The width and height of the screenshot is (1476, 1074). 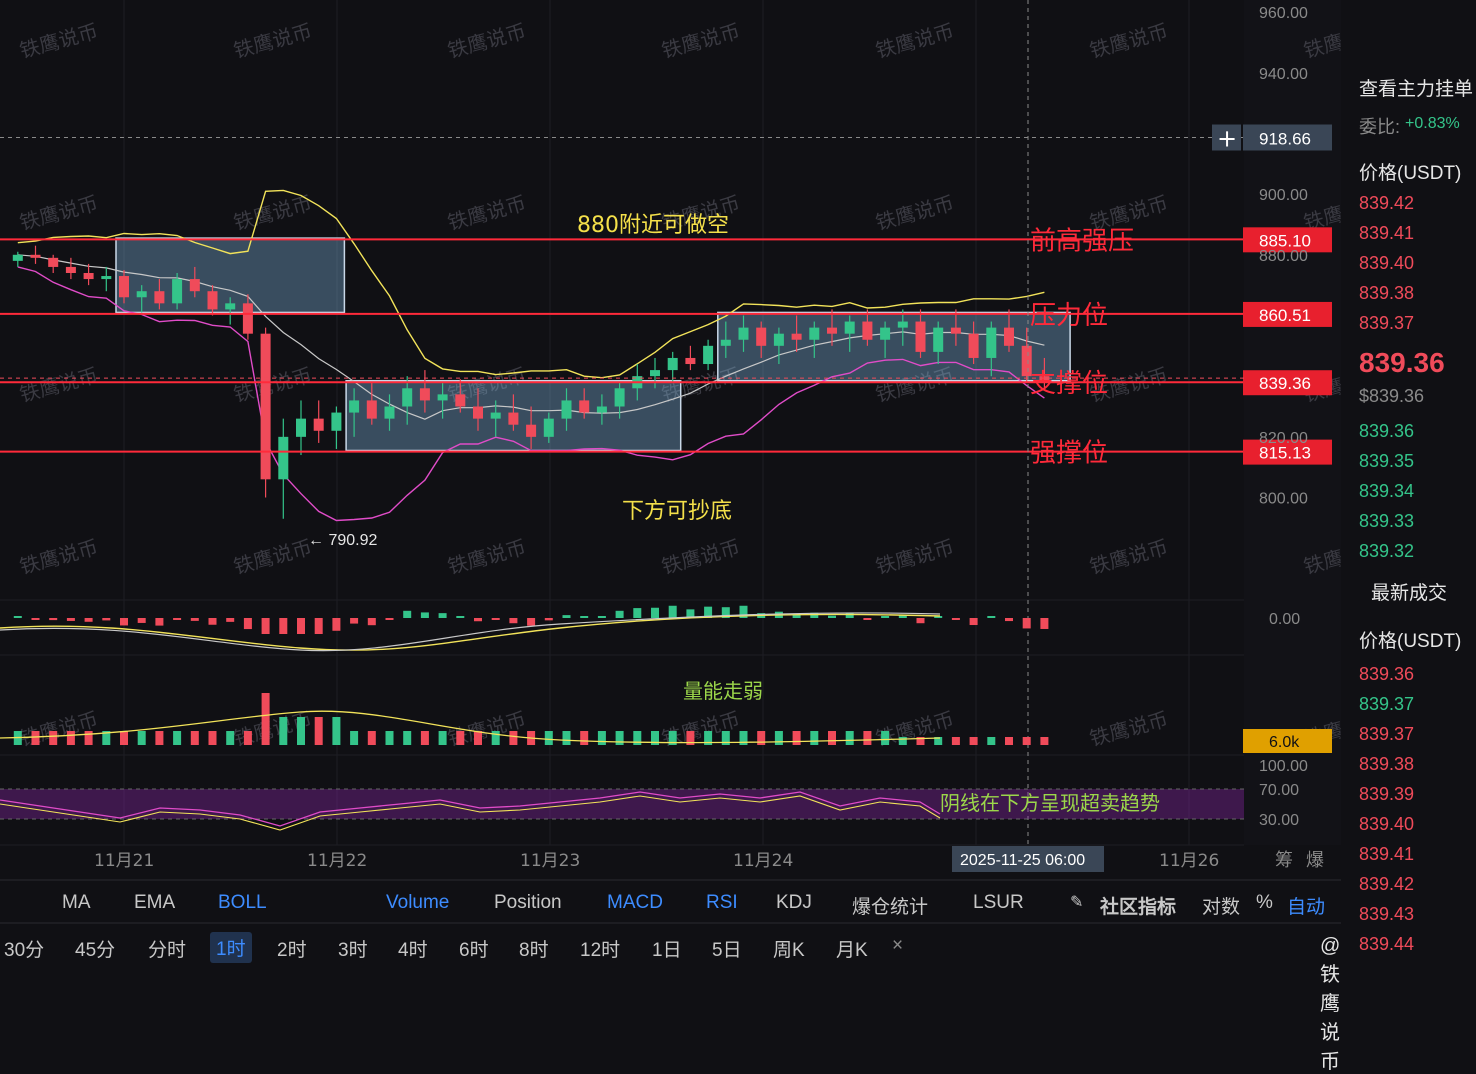 I want to click on bid-row: 839.35, so click(x=1386, y=461).